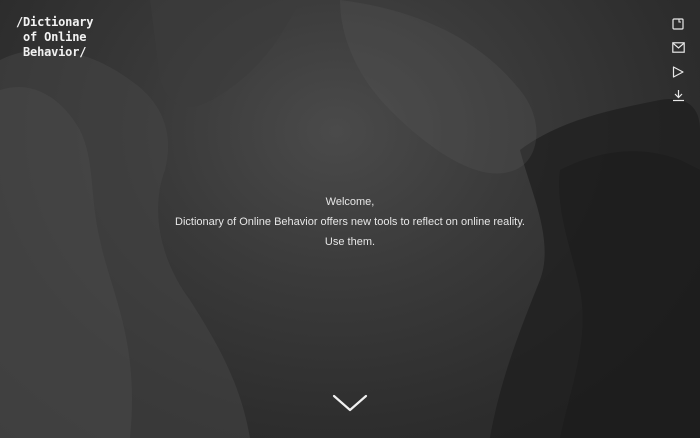  What do you see at coordinates (678, 59) in the screenshot?
I see `icon-toolbar` at bounding box center [678, 59].